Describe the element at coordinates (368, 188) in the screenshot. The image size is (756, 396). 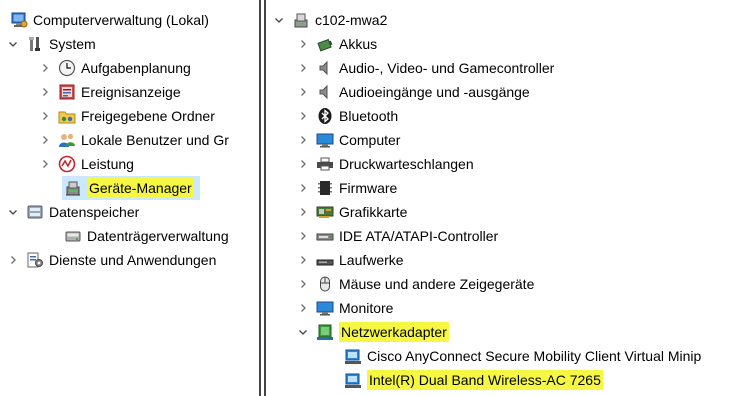
I see `tree-item-label: Firmware` at that location.